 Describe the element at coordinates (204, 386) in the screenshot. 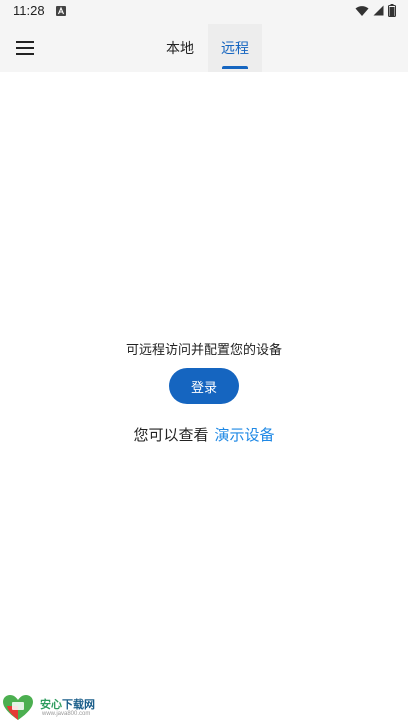

I see `login-button: 登录` at that location.